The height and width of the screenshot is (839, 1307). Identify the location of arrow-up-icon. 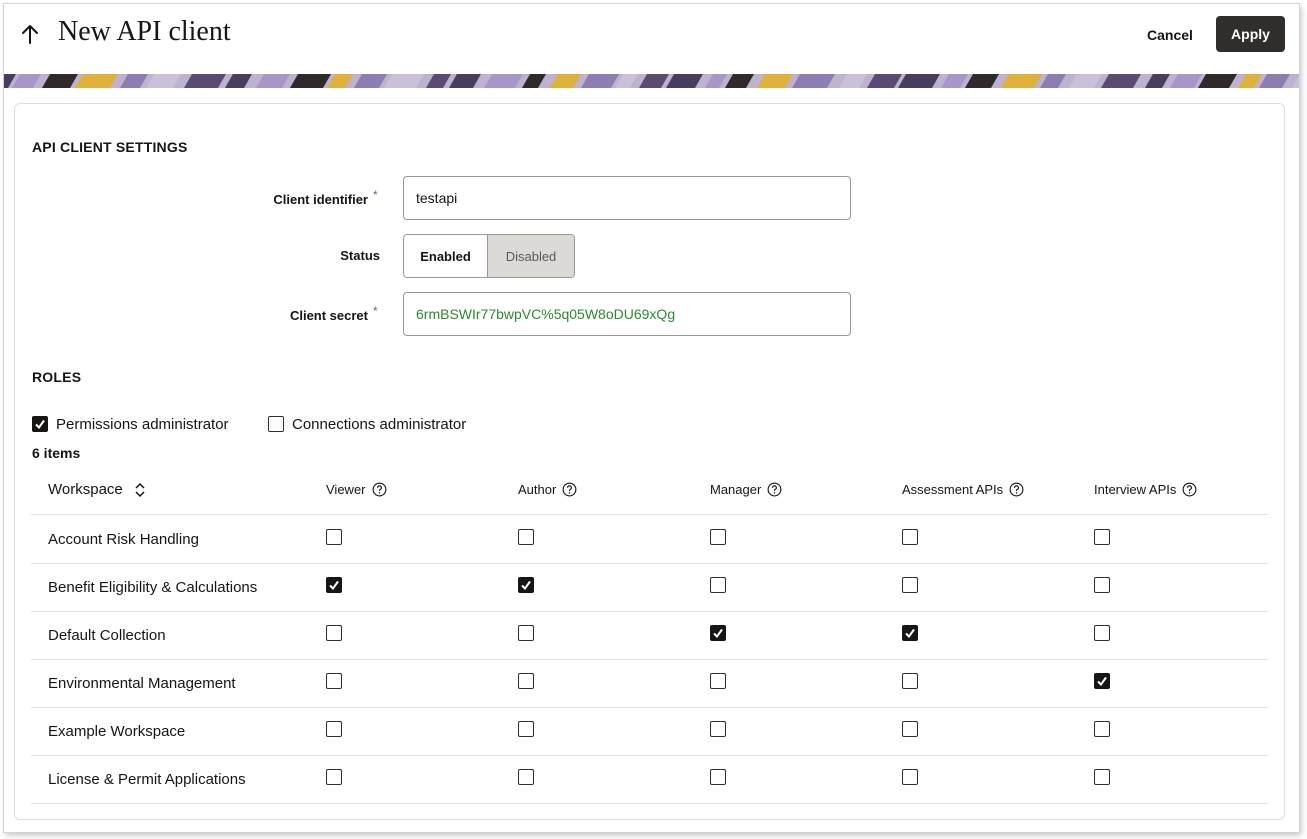
(30, 34).